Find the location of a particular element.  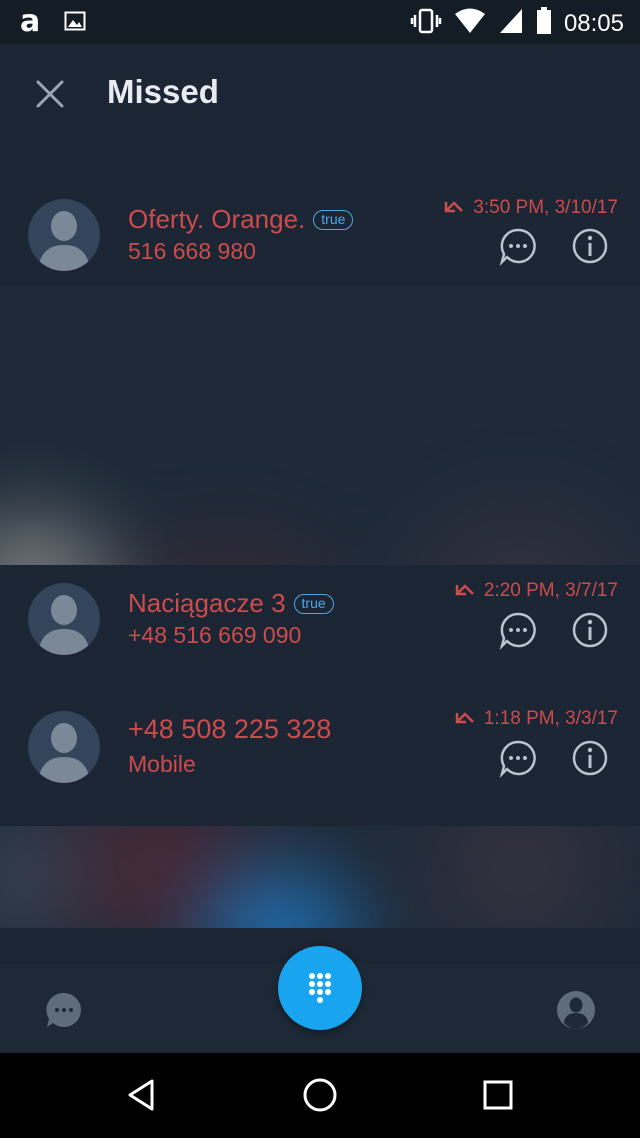

call-time: 1:18 PM, 3/3/17 is located at coordinates (536, 719).